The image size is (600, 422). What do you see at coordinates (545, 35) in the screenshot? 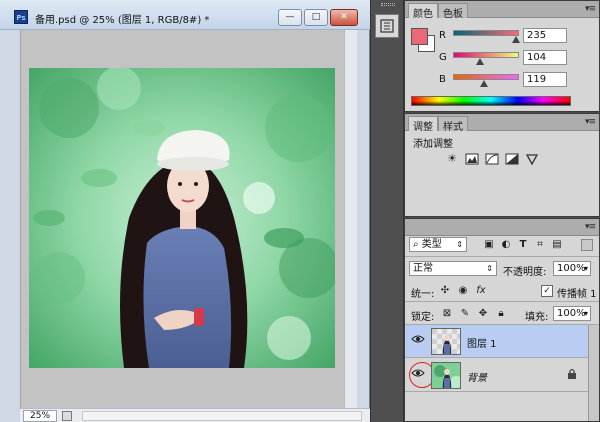
I see `red-value-field: 235` at bounding box center [545, 35].